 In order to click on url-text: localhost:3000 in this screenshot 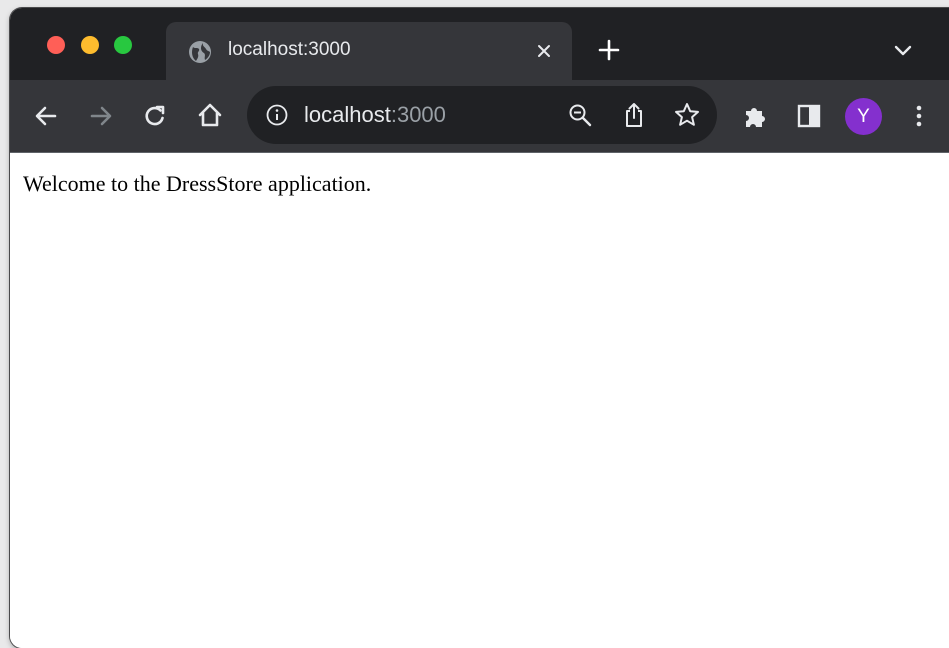, I will do `click(375, 115)`.